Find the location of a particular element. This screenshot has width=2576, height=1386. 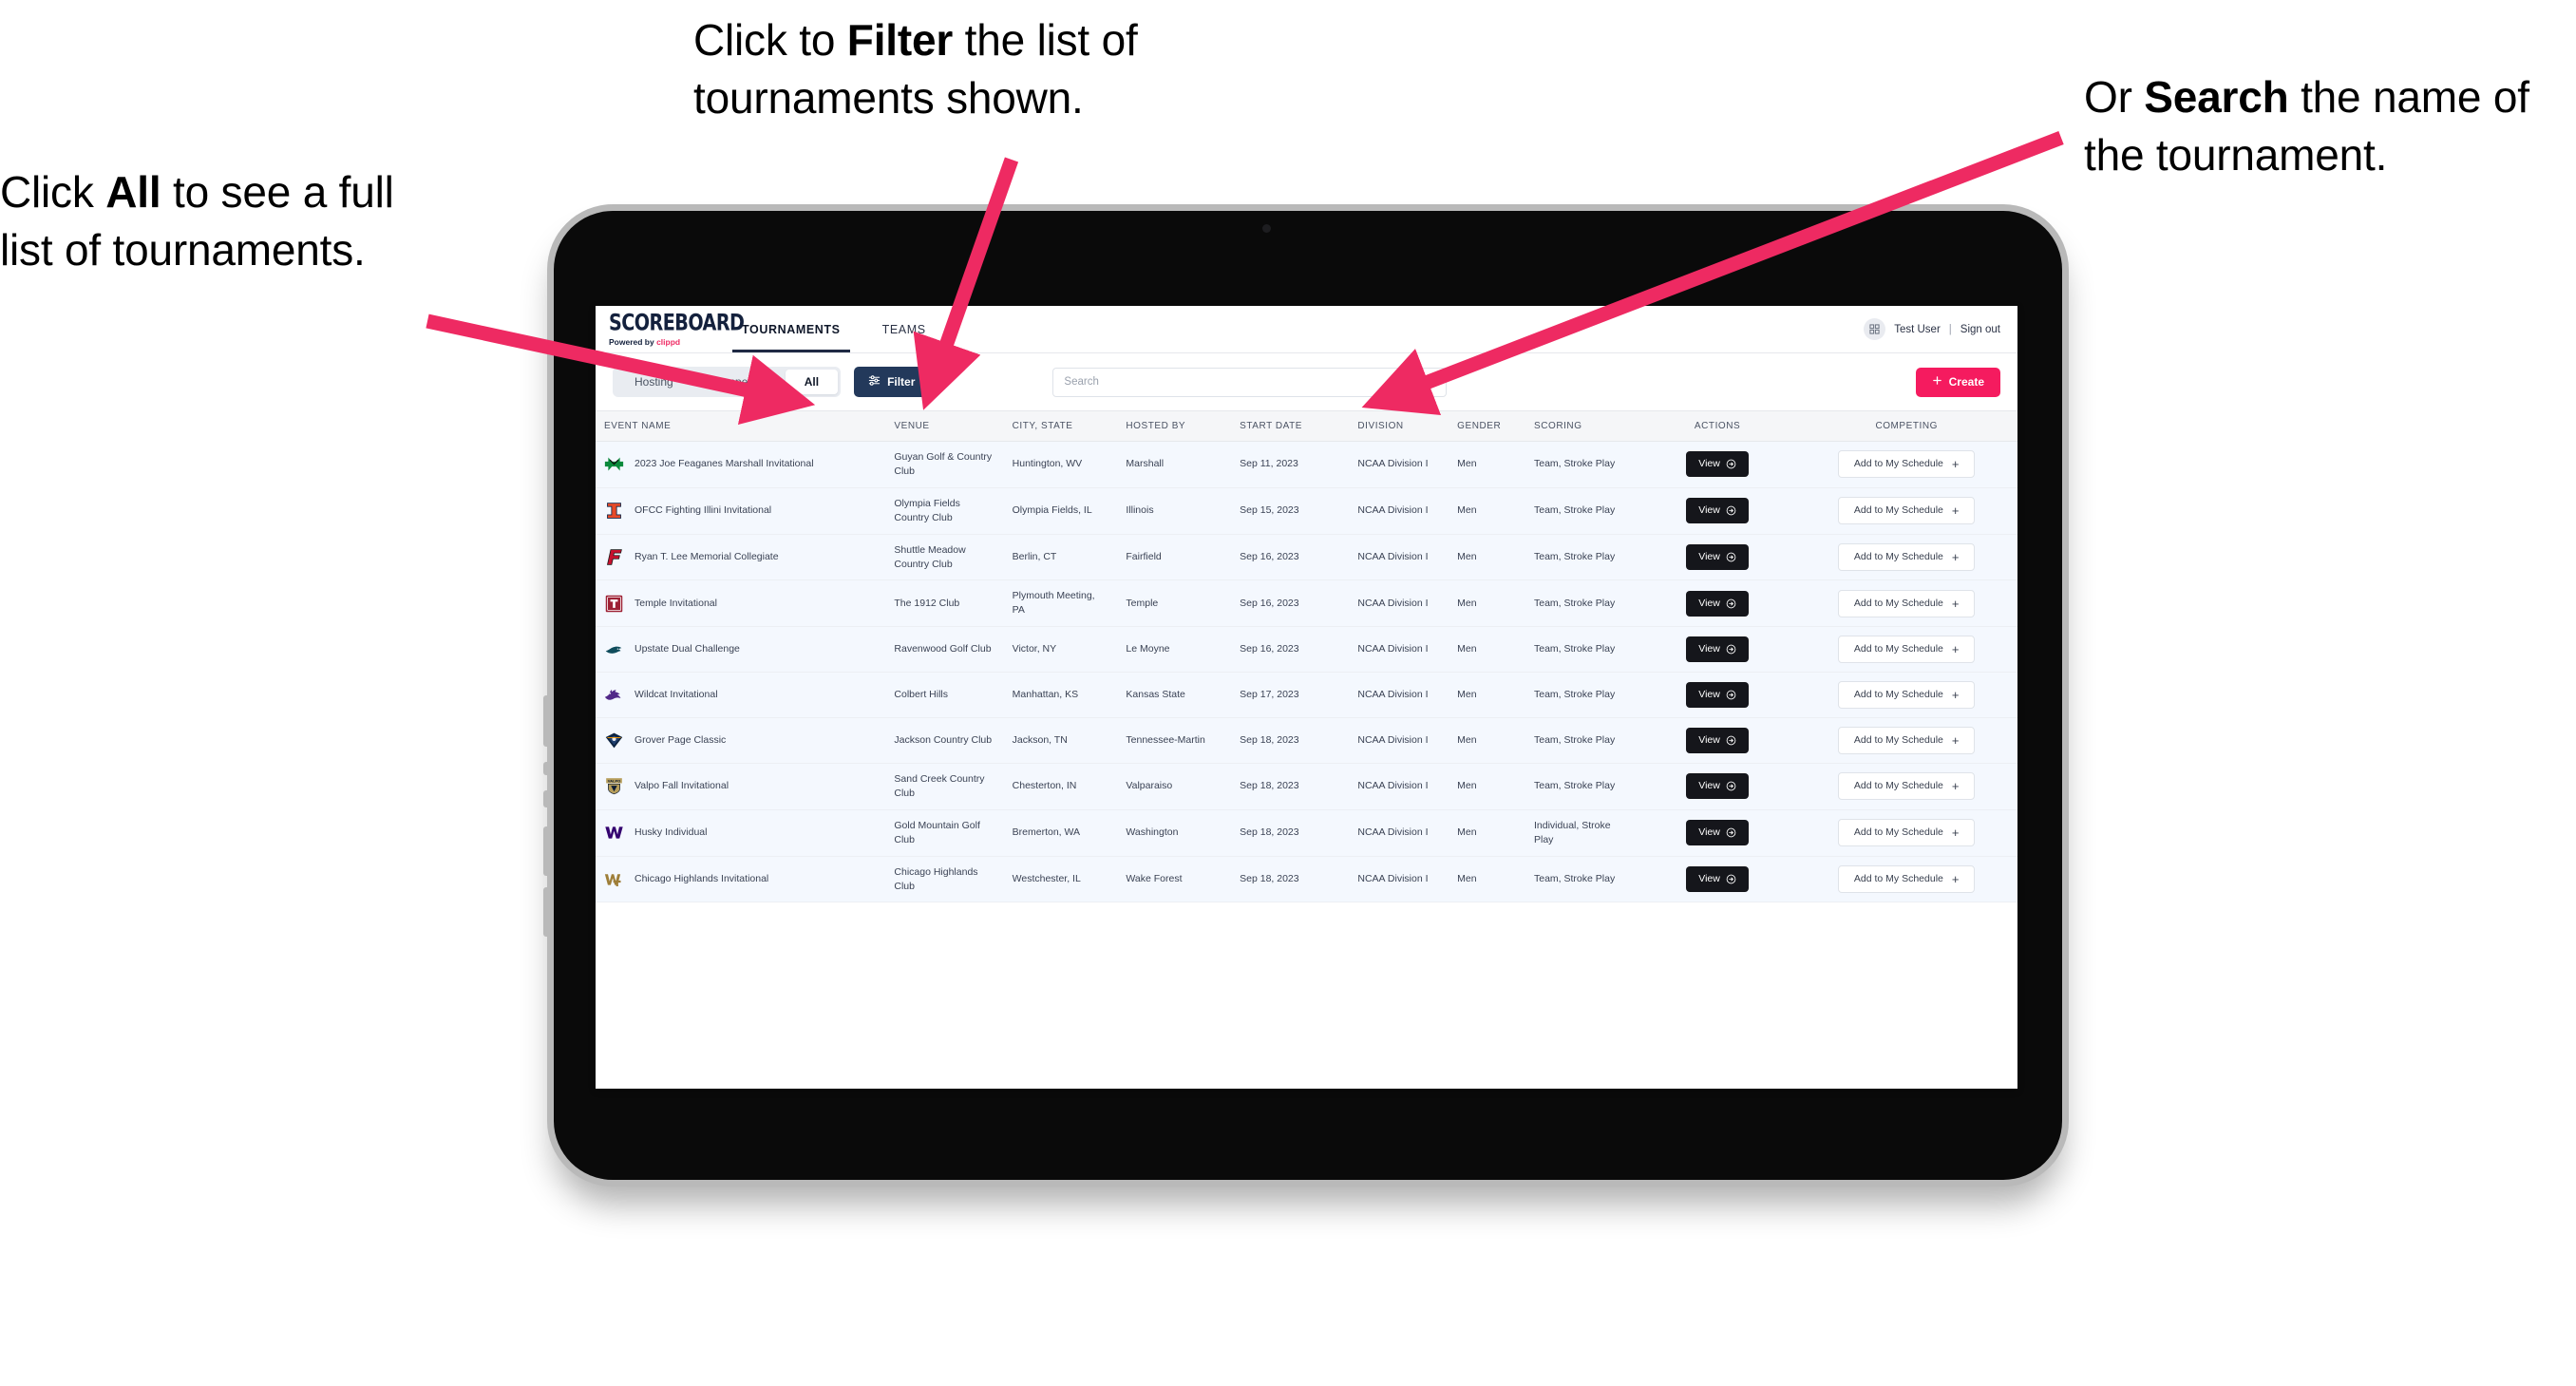

cell-hosted-by: Washington is located at coordinates (1174, 833).